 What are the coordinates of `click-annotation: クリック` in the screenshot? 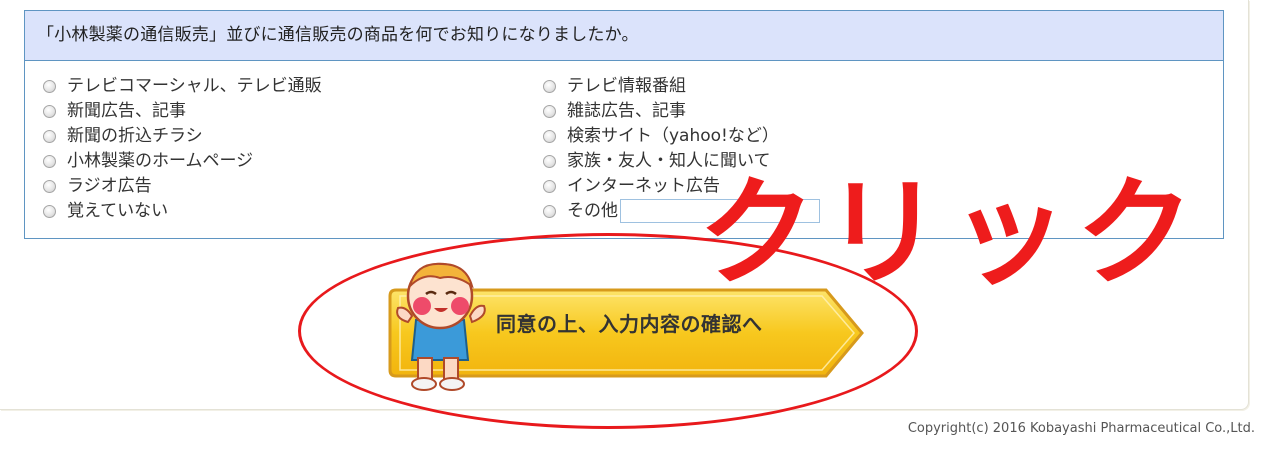 It's located at (950, 233).